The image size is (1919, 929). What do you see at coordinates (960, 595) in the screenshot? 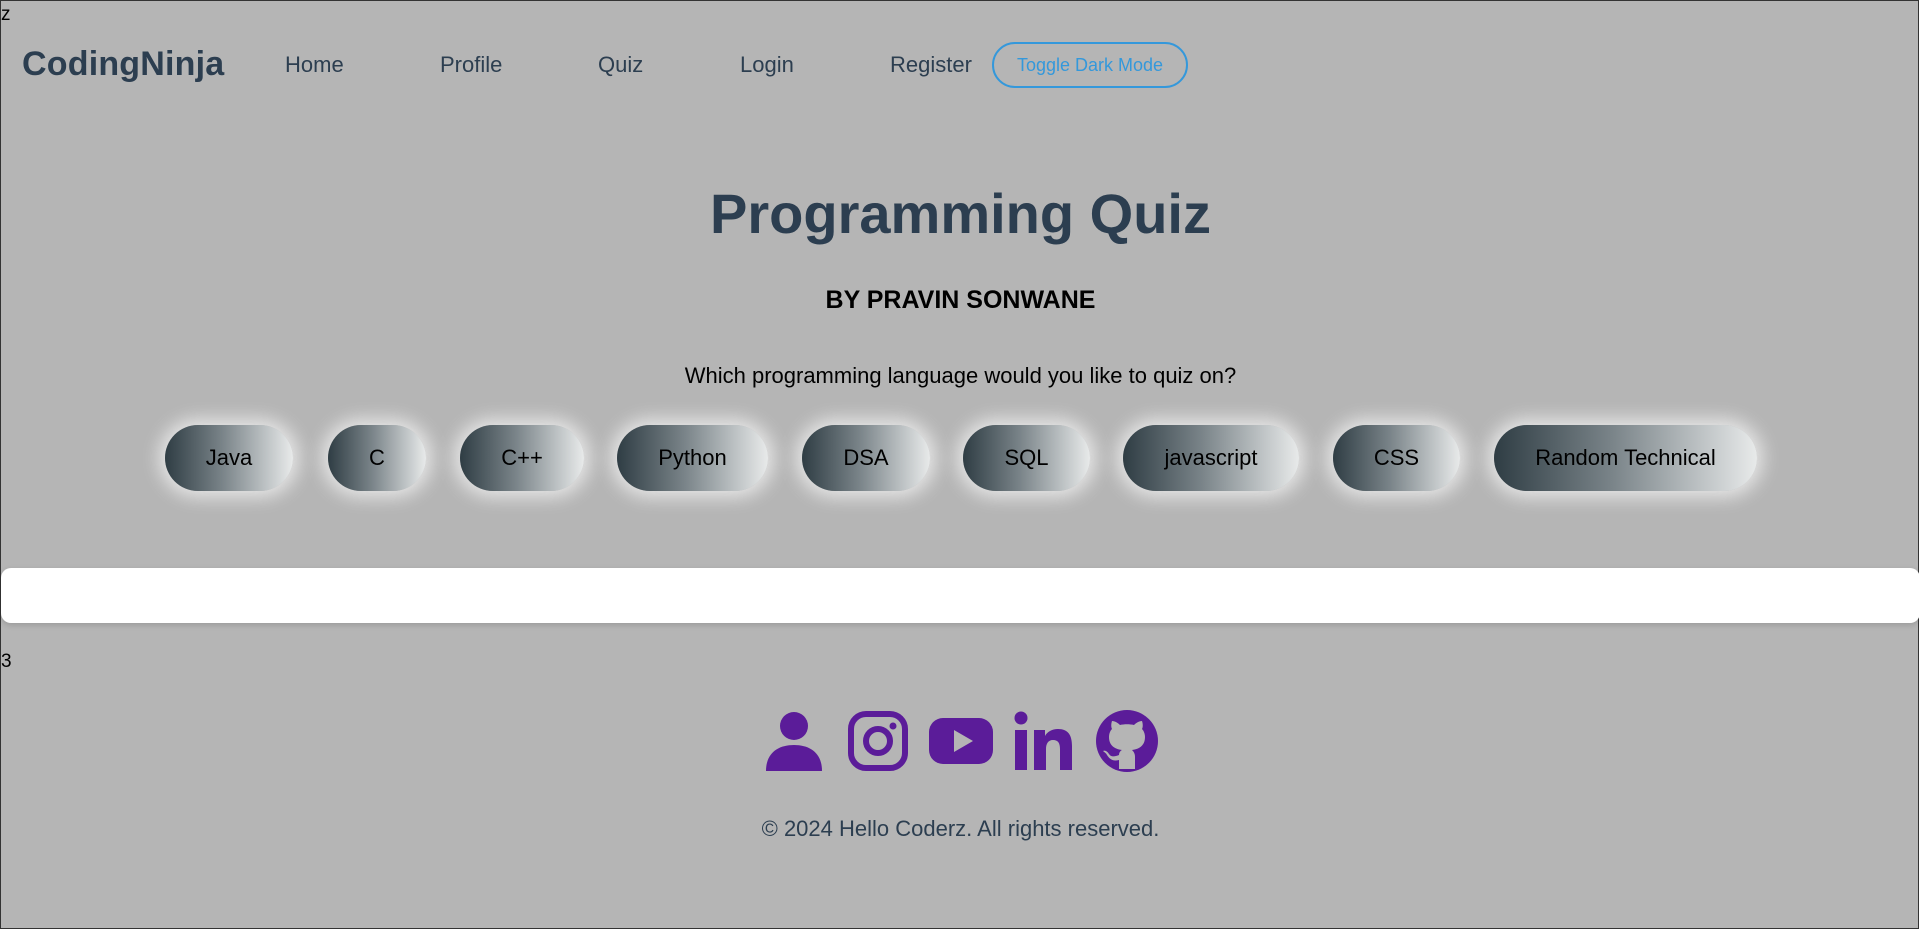
I see `quiz-container-bar` at bounding box center [960, 595].